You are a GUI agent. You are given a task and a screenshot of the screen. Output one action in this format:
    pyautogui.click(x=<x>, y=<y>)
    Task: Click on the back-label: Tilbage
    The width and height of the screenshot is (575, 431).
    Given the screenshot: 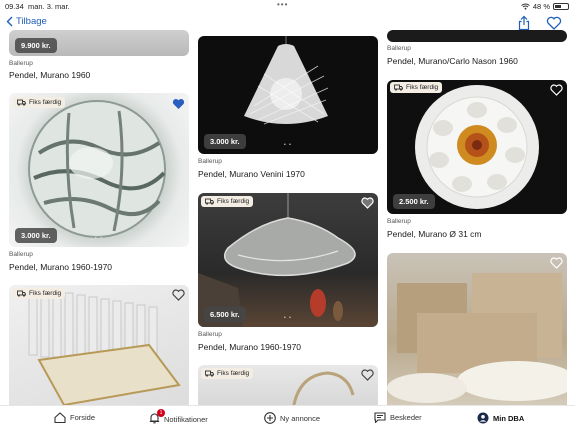 What is the action you would take?
    pyautogui.click(x=31, y=21)
    